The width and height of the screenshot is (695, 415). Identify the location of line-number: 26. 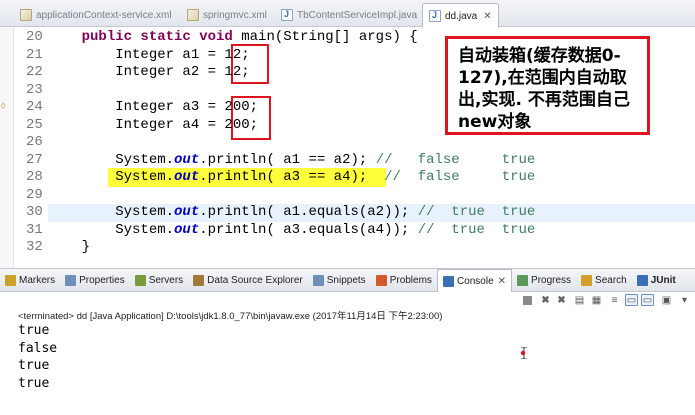
(34, 142).